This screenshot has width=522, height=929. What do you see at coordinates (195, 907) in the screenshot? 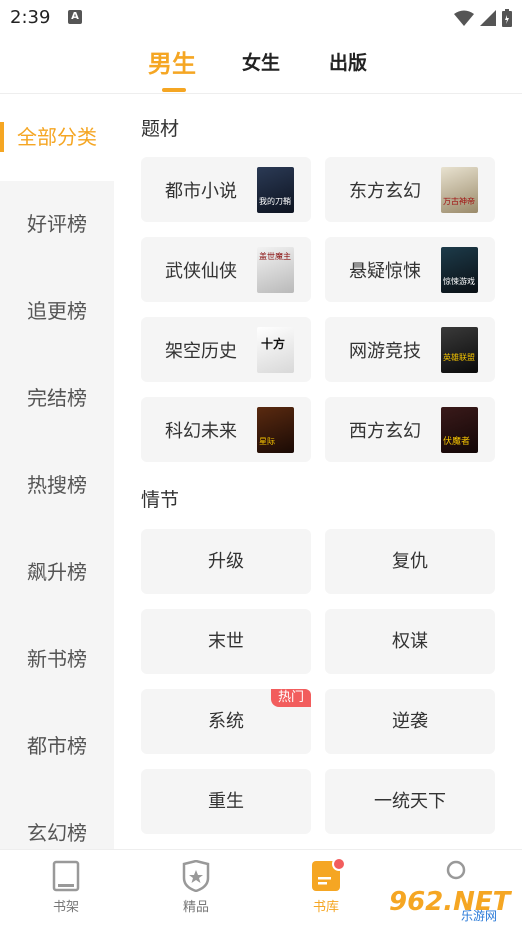
I see `nav-label: 精品` at bounding box center [195, 907].